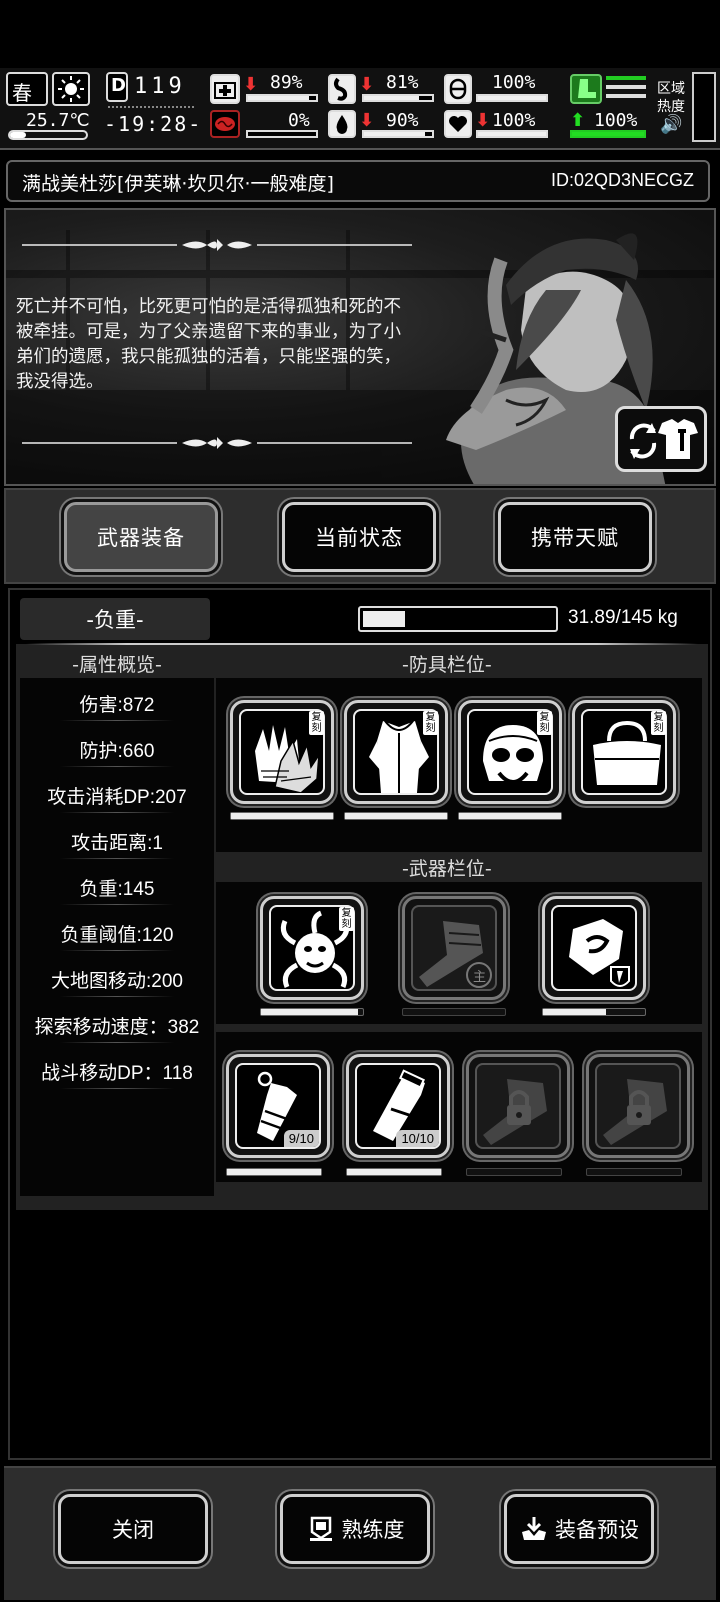 Image resolution: width=720 pixels, height=1602 pixels. What do you see at coordinates (586, 89) in the screenshot?
I see `boot-icon` at bounding box center [586, 89].